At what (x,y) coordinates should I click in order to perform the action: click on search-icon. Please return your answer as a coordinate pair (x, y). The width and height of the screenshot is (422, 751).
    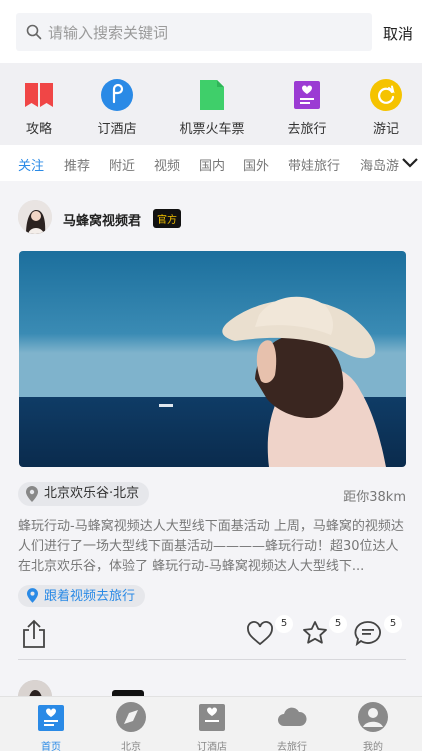
    Looking at the image, I should click on (34, 32).